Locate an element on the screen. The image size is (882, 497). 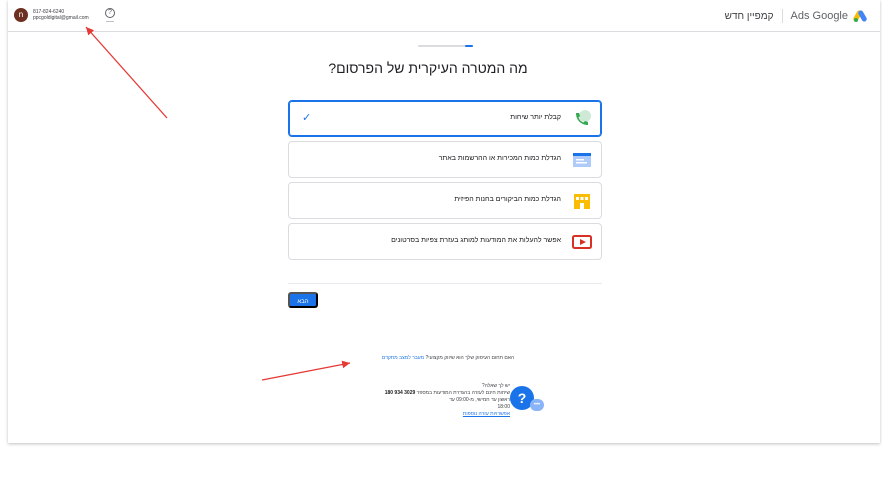
switch-to-expert-link: מעבר למצב מתקדם is located at coordinates (403, 358).